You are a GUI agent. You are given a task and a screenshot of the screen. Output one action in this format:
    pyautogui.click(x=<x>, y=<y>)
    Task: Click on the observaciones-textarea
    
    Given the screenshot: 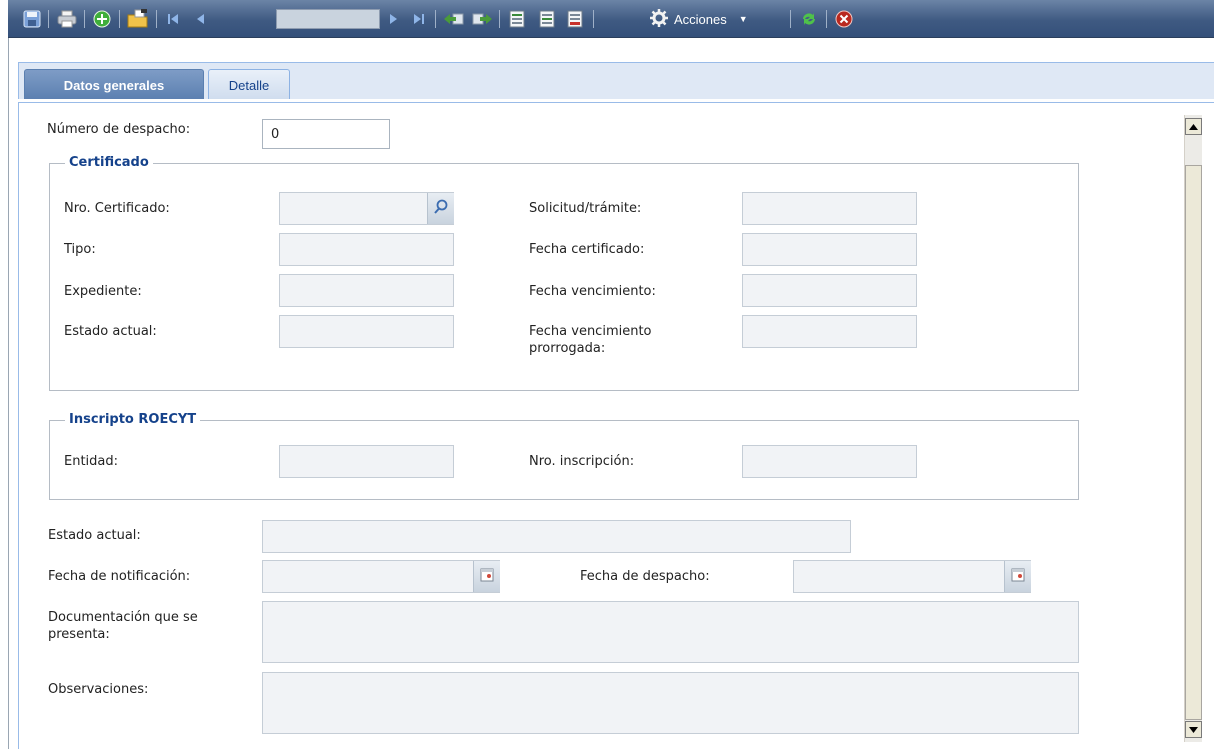 What is the action you would take?
    pyautogui.click(x=670, y=703)
    